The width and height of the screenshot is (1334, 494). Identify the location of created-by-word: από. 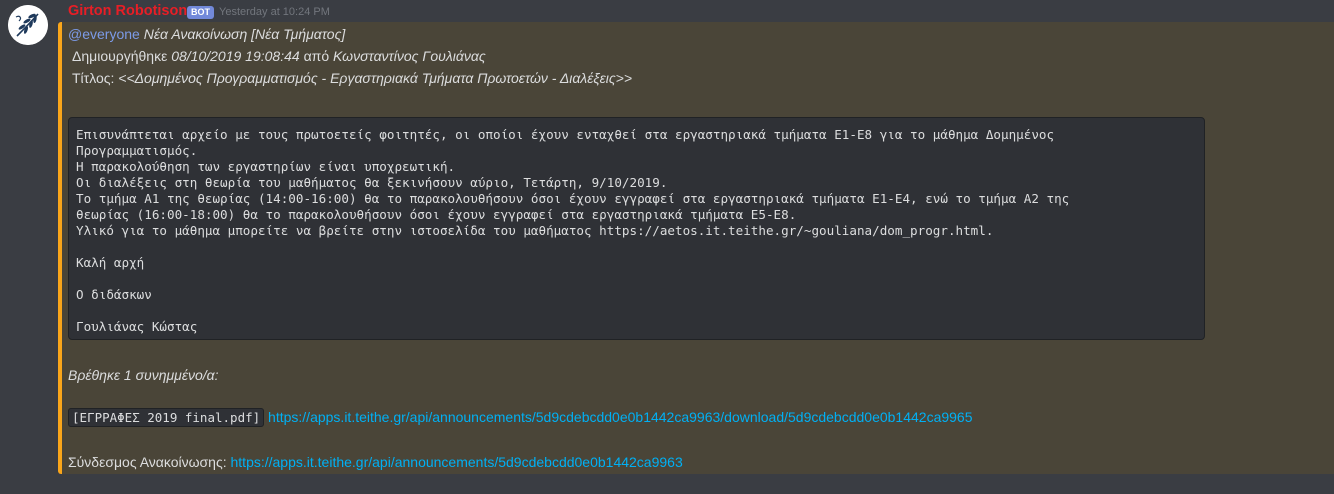
(316, 56).